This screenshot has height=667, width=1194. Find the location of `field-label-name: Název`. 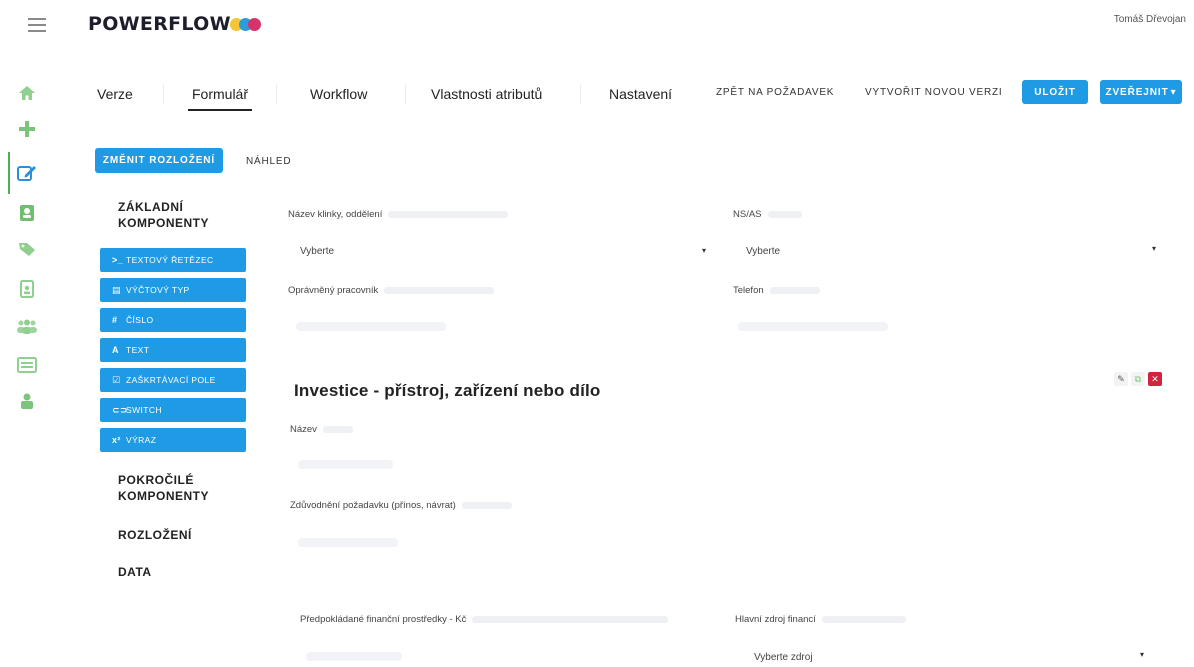

field-label-name: Název is located at coordinates (321, 429).